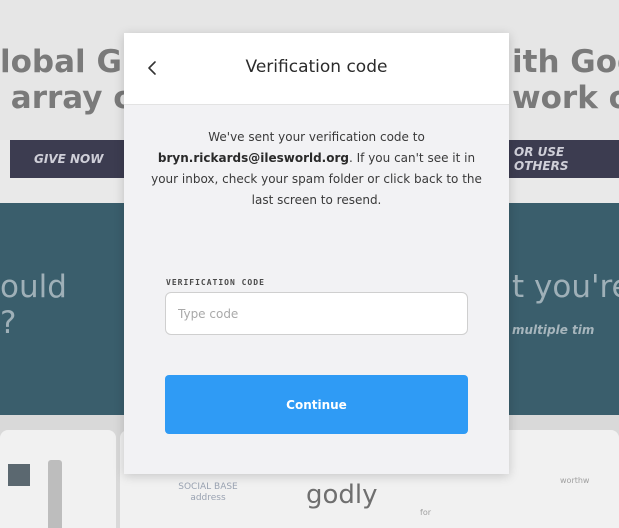 The image size is (619, 528). I want to click on background-tiny-text-right: worthw, so click(575, 480).